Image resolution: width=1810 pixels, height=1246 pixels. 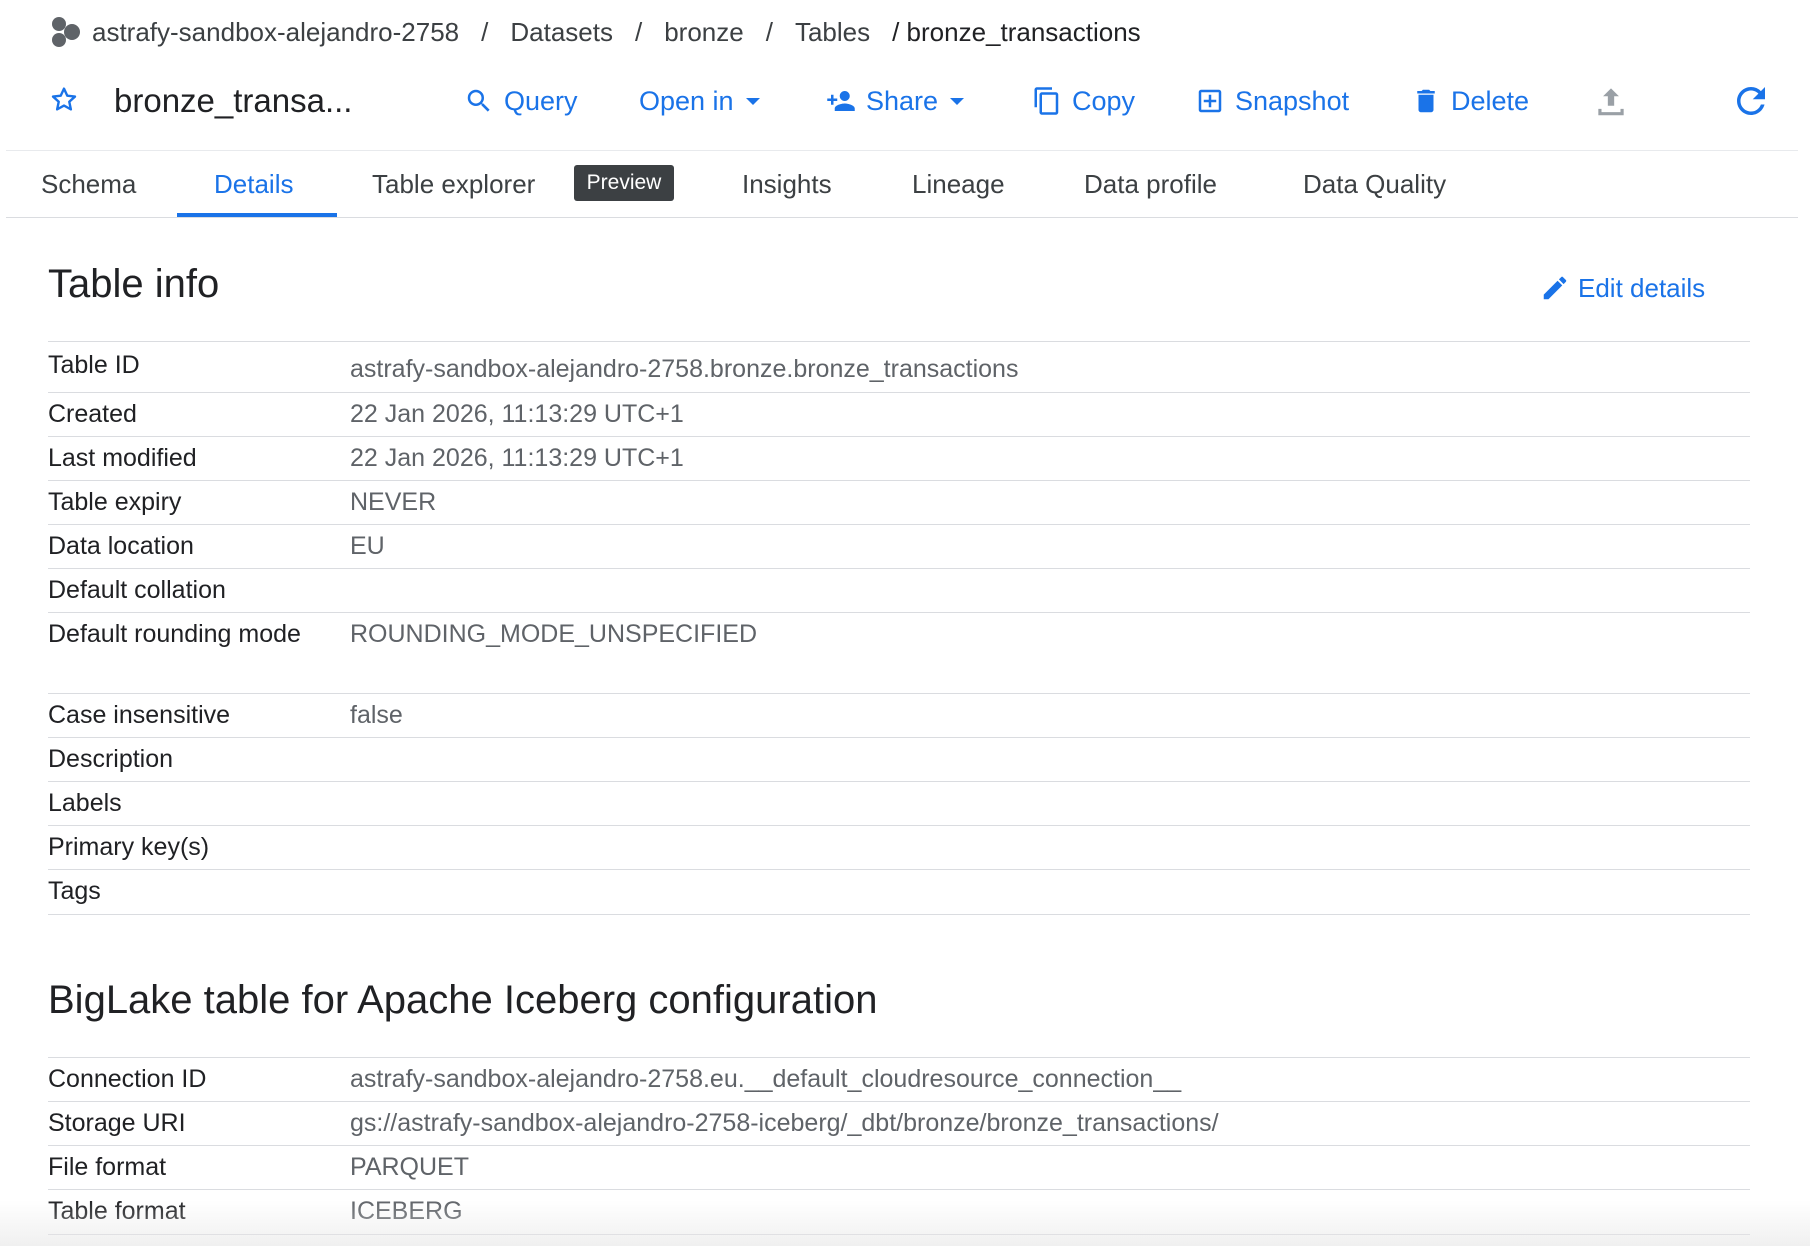 I want to click on tab-insights: Insights, so click(x=787, y=184).